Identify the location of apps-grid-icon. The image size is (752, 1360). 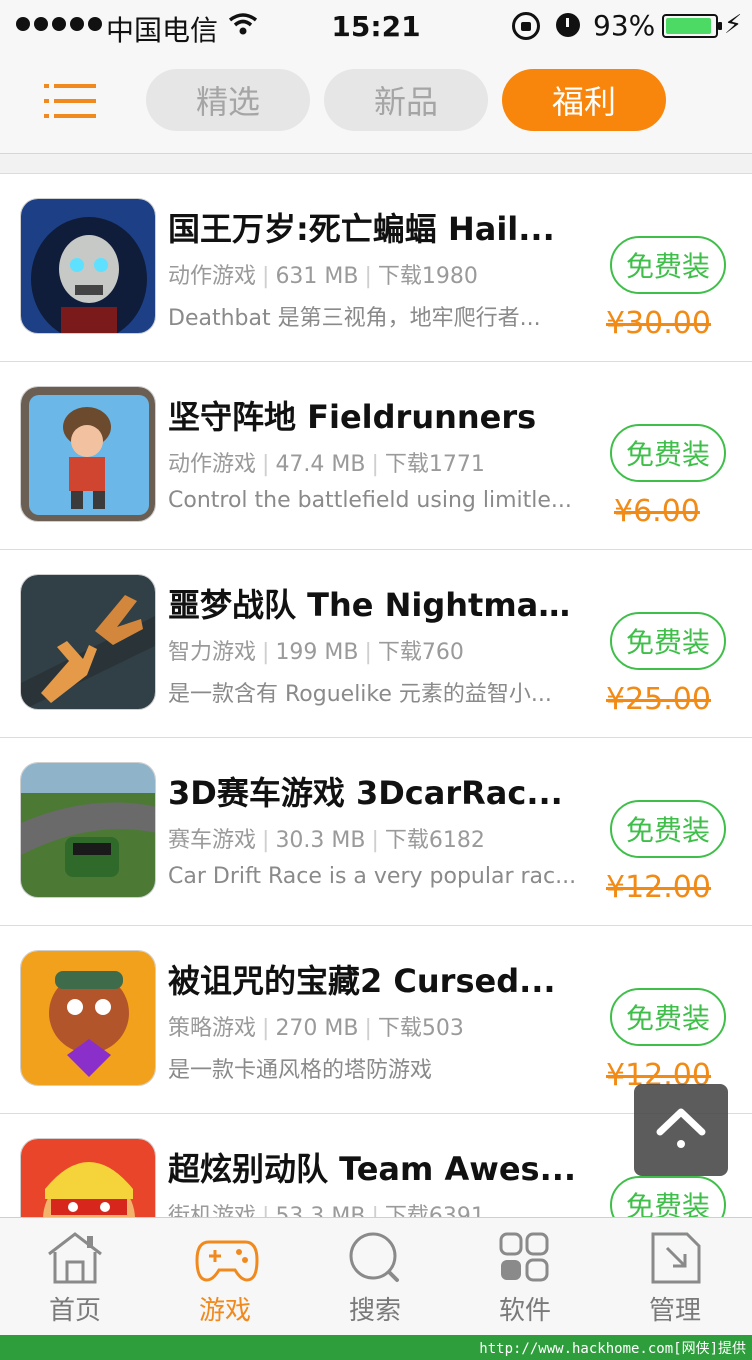
(524, 1257).